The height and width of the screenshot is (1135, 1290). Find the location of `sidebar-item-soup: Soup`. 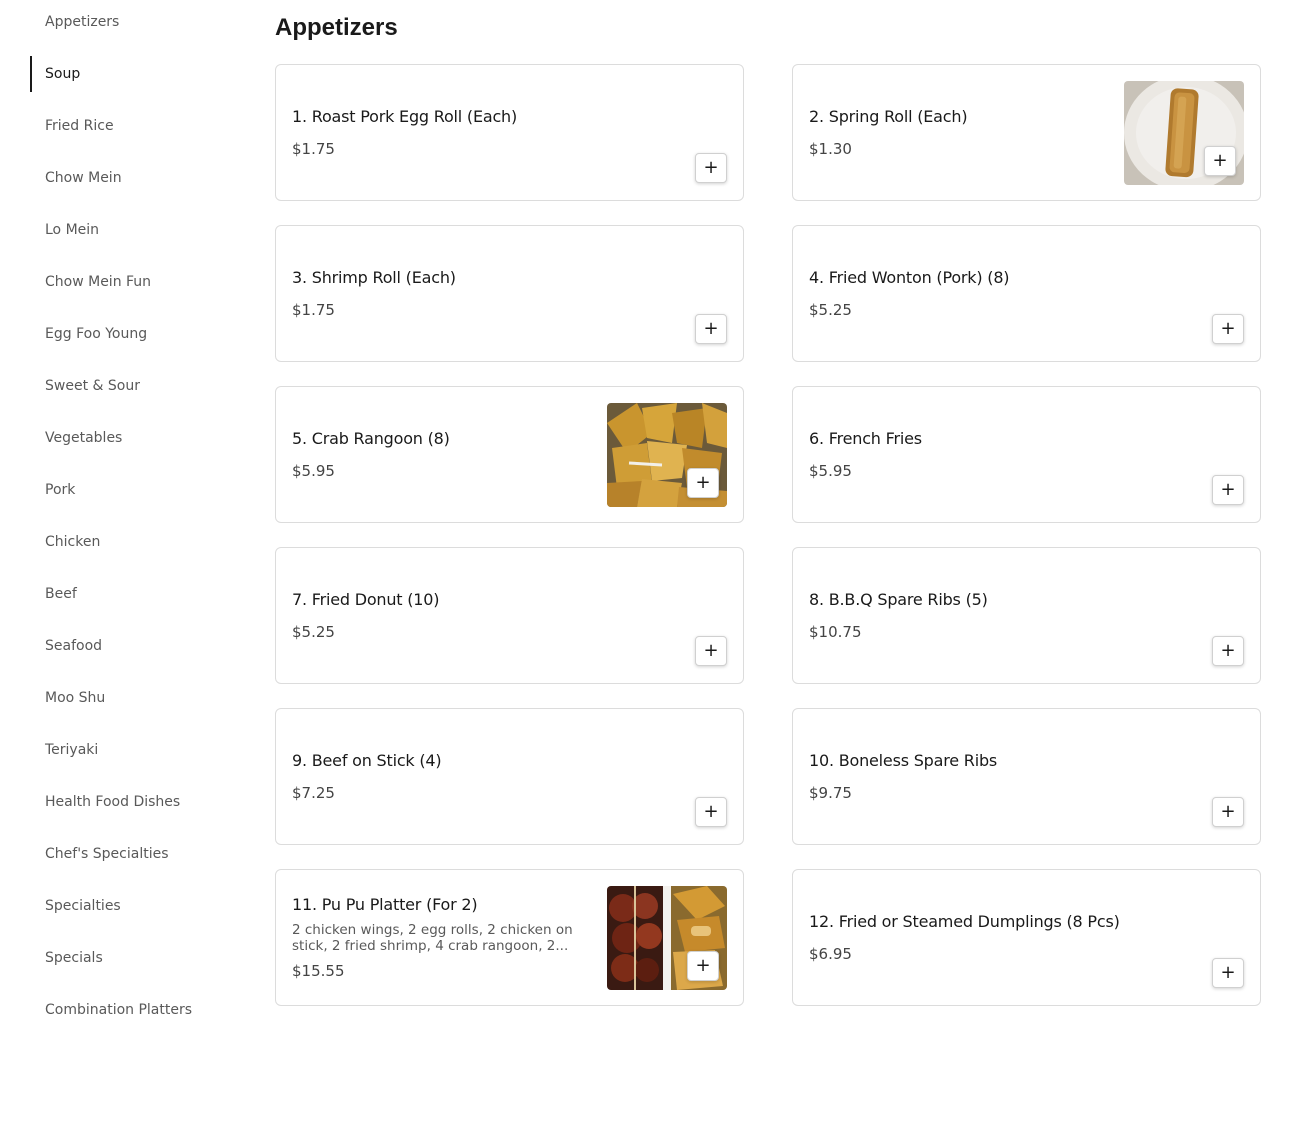

sidebar-item-soup: Soup is located at coordinates (130, 74).